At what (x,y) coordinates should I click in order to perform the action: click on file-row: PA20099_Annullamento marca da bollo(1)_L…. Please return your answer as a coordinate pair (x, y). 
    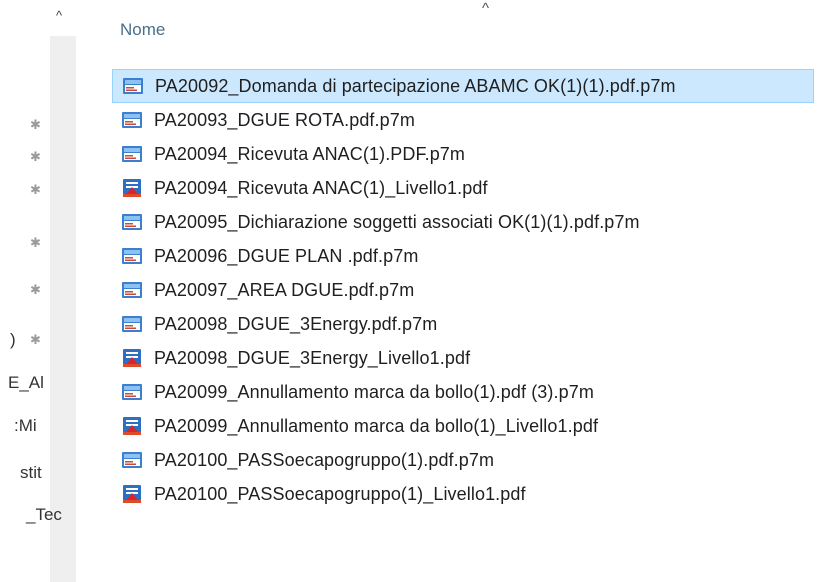
    Looking at the image, I should click on (468, 426).